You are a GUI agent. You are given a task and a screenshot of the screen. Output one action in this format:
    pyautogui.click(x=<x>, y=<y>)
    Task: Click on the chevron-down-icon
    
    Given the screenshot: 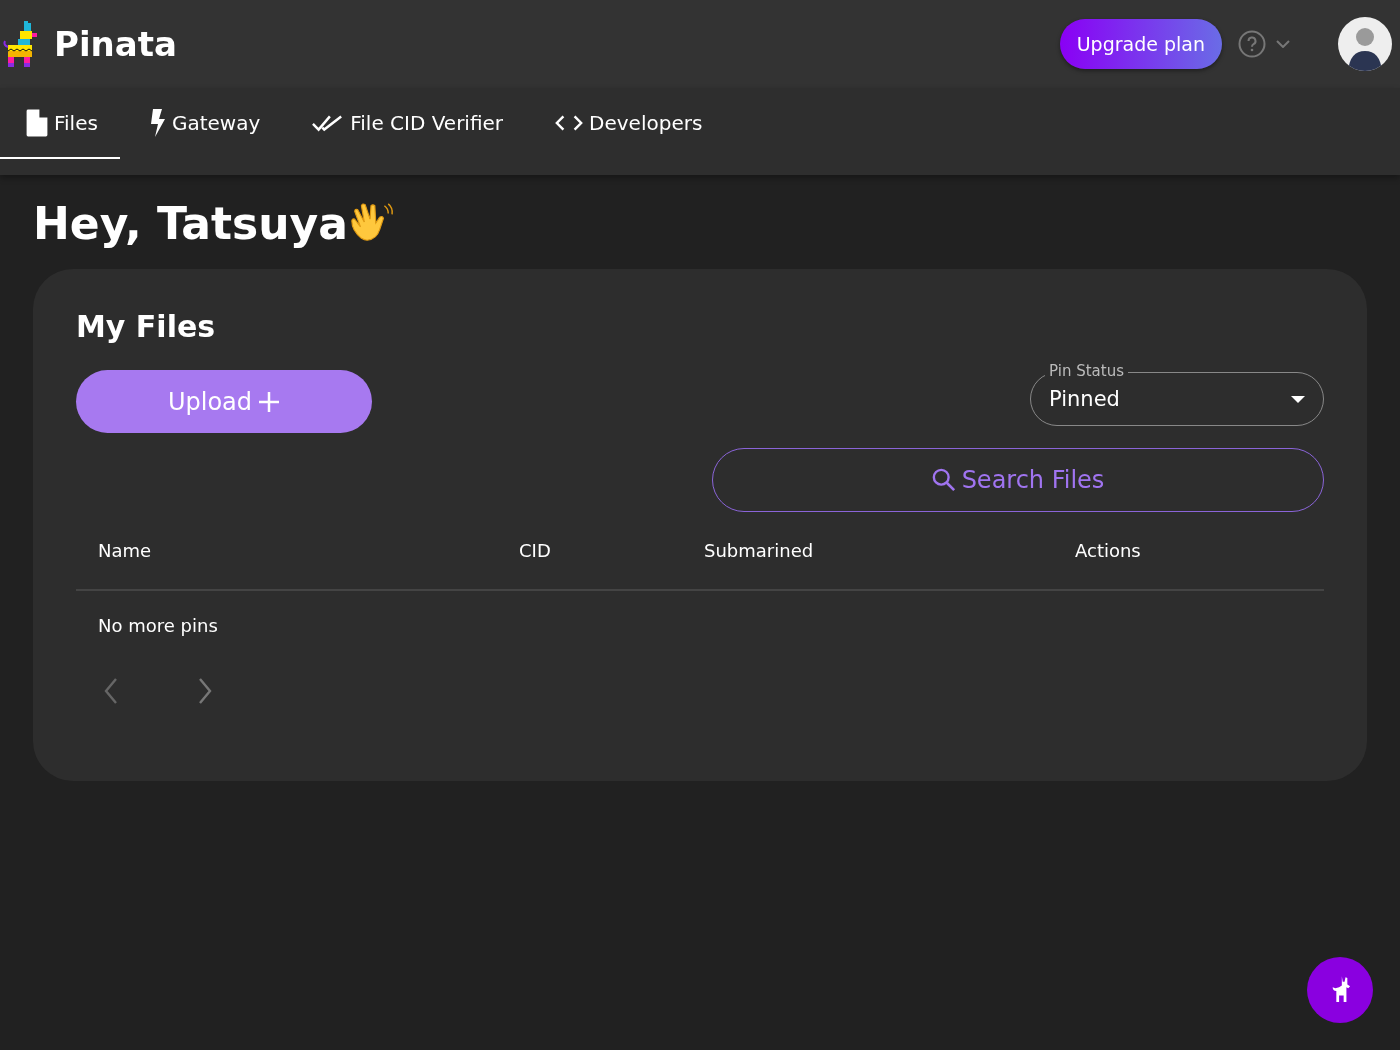 What is the action you would take?
    pyautogui.click(x=1283, y=44)
    